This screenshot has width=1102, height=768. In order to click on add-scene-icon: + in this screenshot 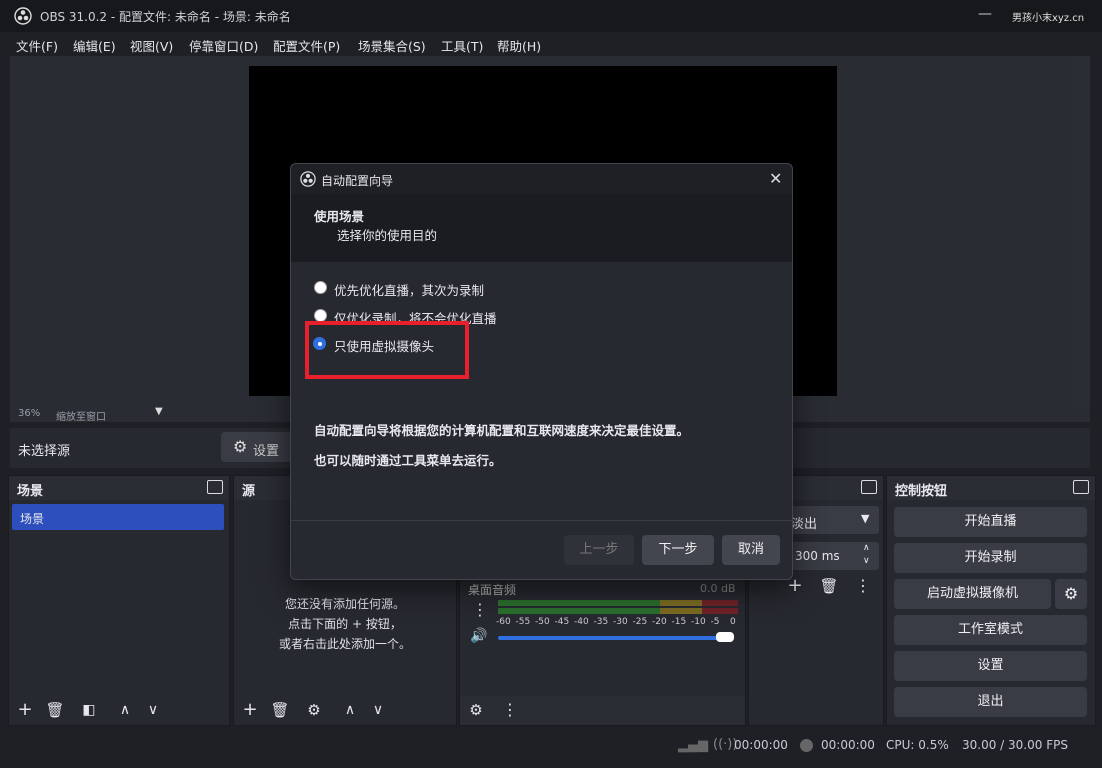, I will do `click(25, 710)`.